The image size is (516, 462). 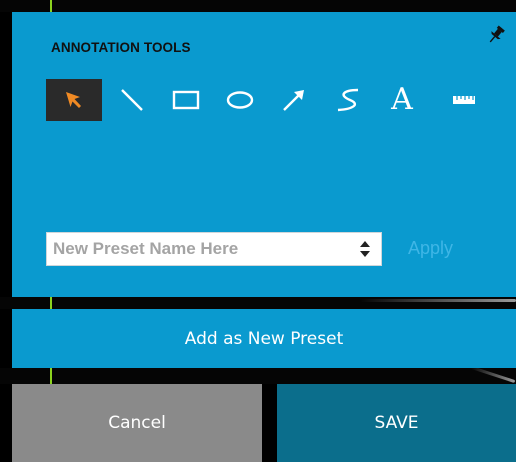 I want to click on ruler-icon, so click(x=464, y=100).